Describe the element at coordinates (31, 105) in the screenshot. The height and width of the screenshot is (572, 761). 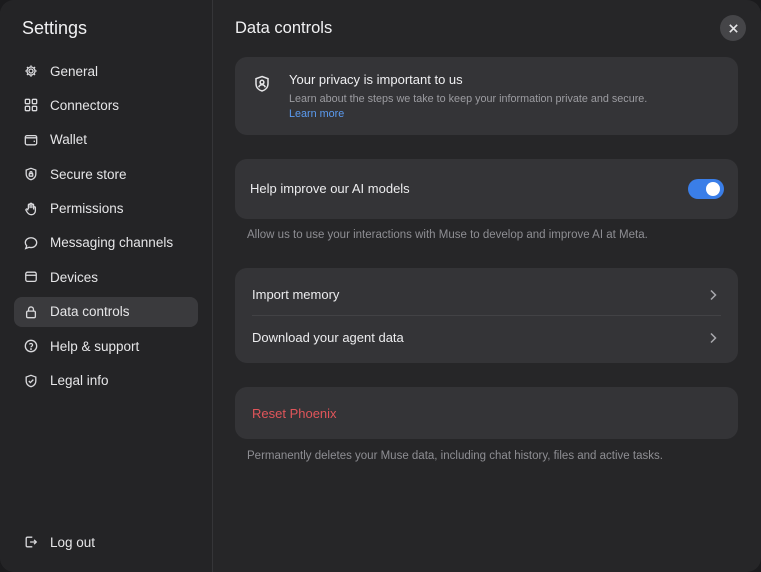
I see `grid-icon` at that location.